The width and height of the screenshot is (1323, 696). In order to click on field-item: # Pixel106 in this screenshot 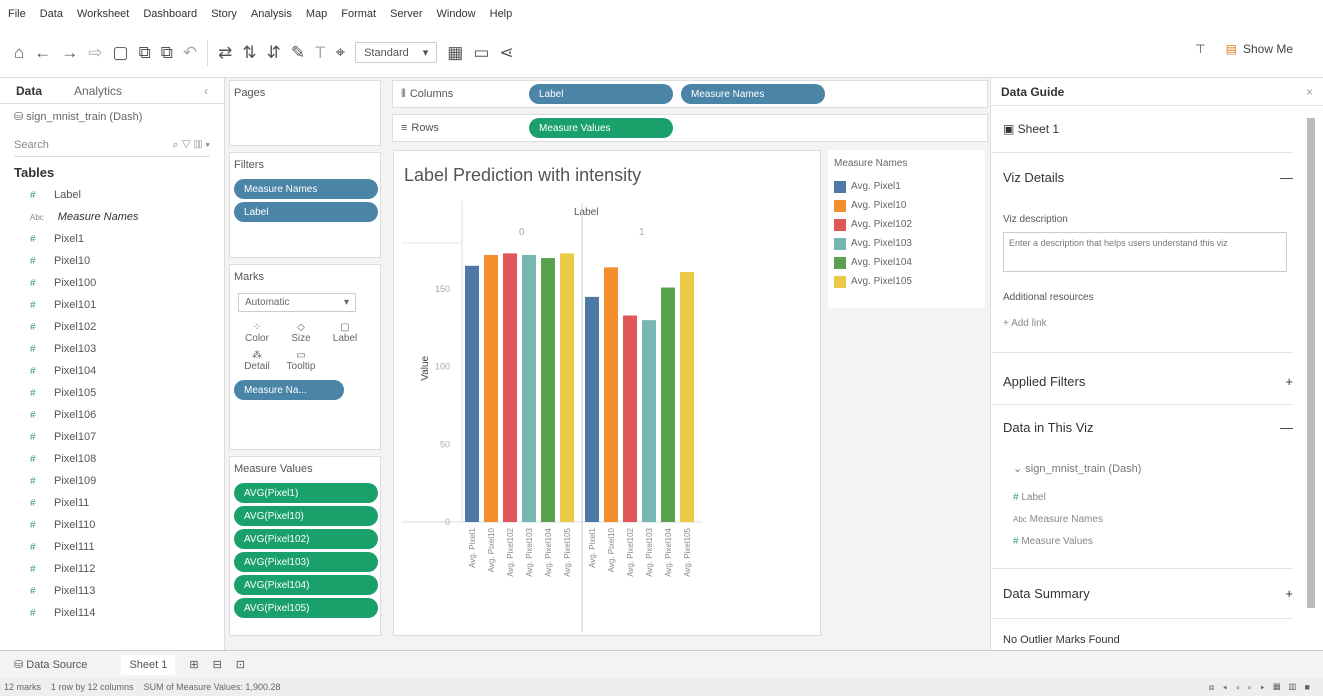, I will do `click(112, 415)`.